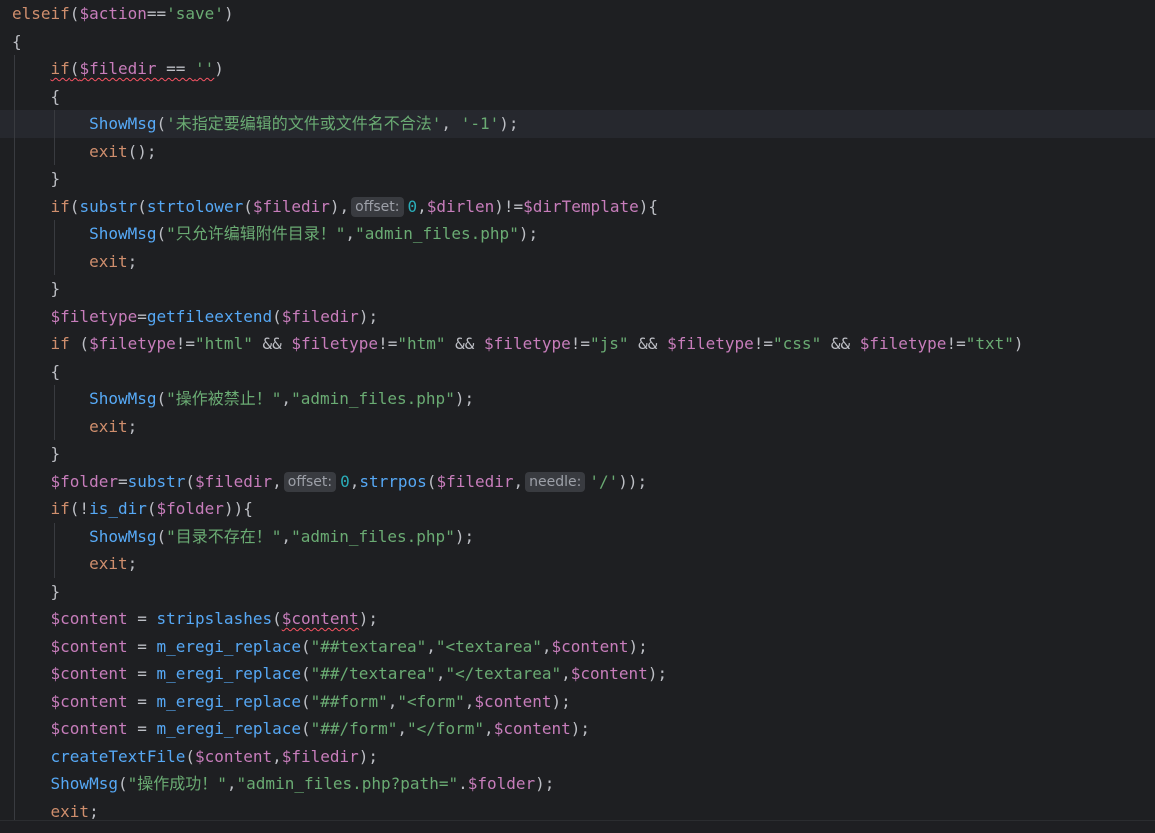 The width and height of the screenshot is (1155, 833). Describe the element at coordinates (118, 508) in the screenshot. I see `code-token: is_dir` at that location.